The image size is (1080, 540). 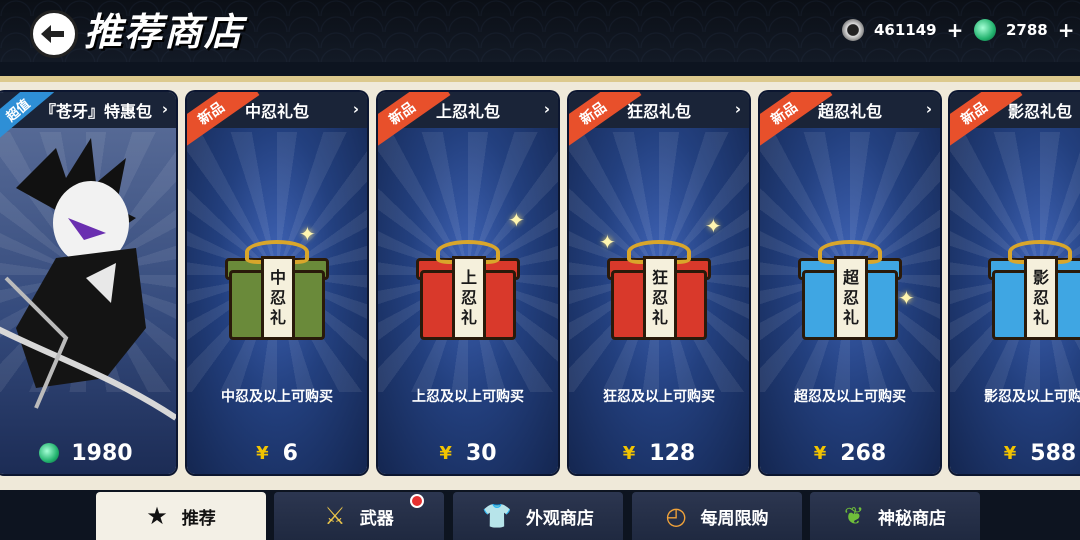 I want to click on gift-box-icon: 上 忍 礼, so click(x=468, y=290).